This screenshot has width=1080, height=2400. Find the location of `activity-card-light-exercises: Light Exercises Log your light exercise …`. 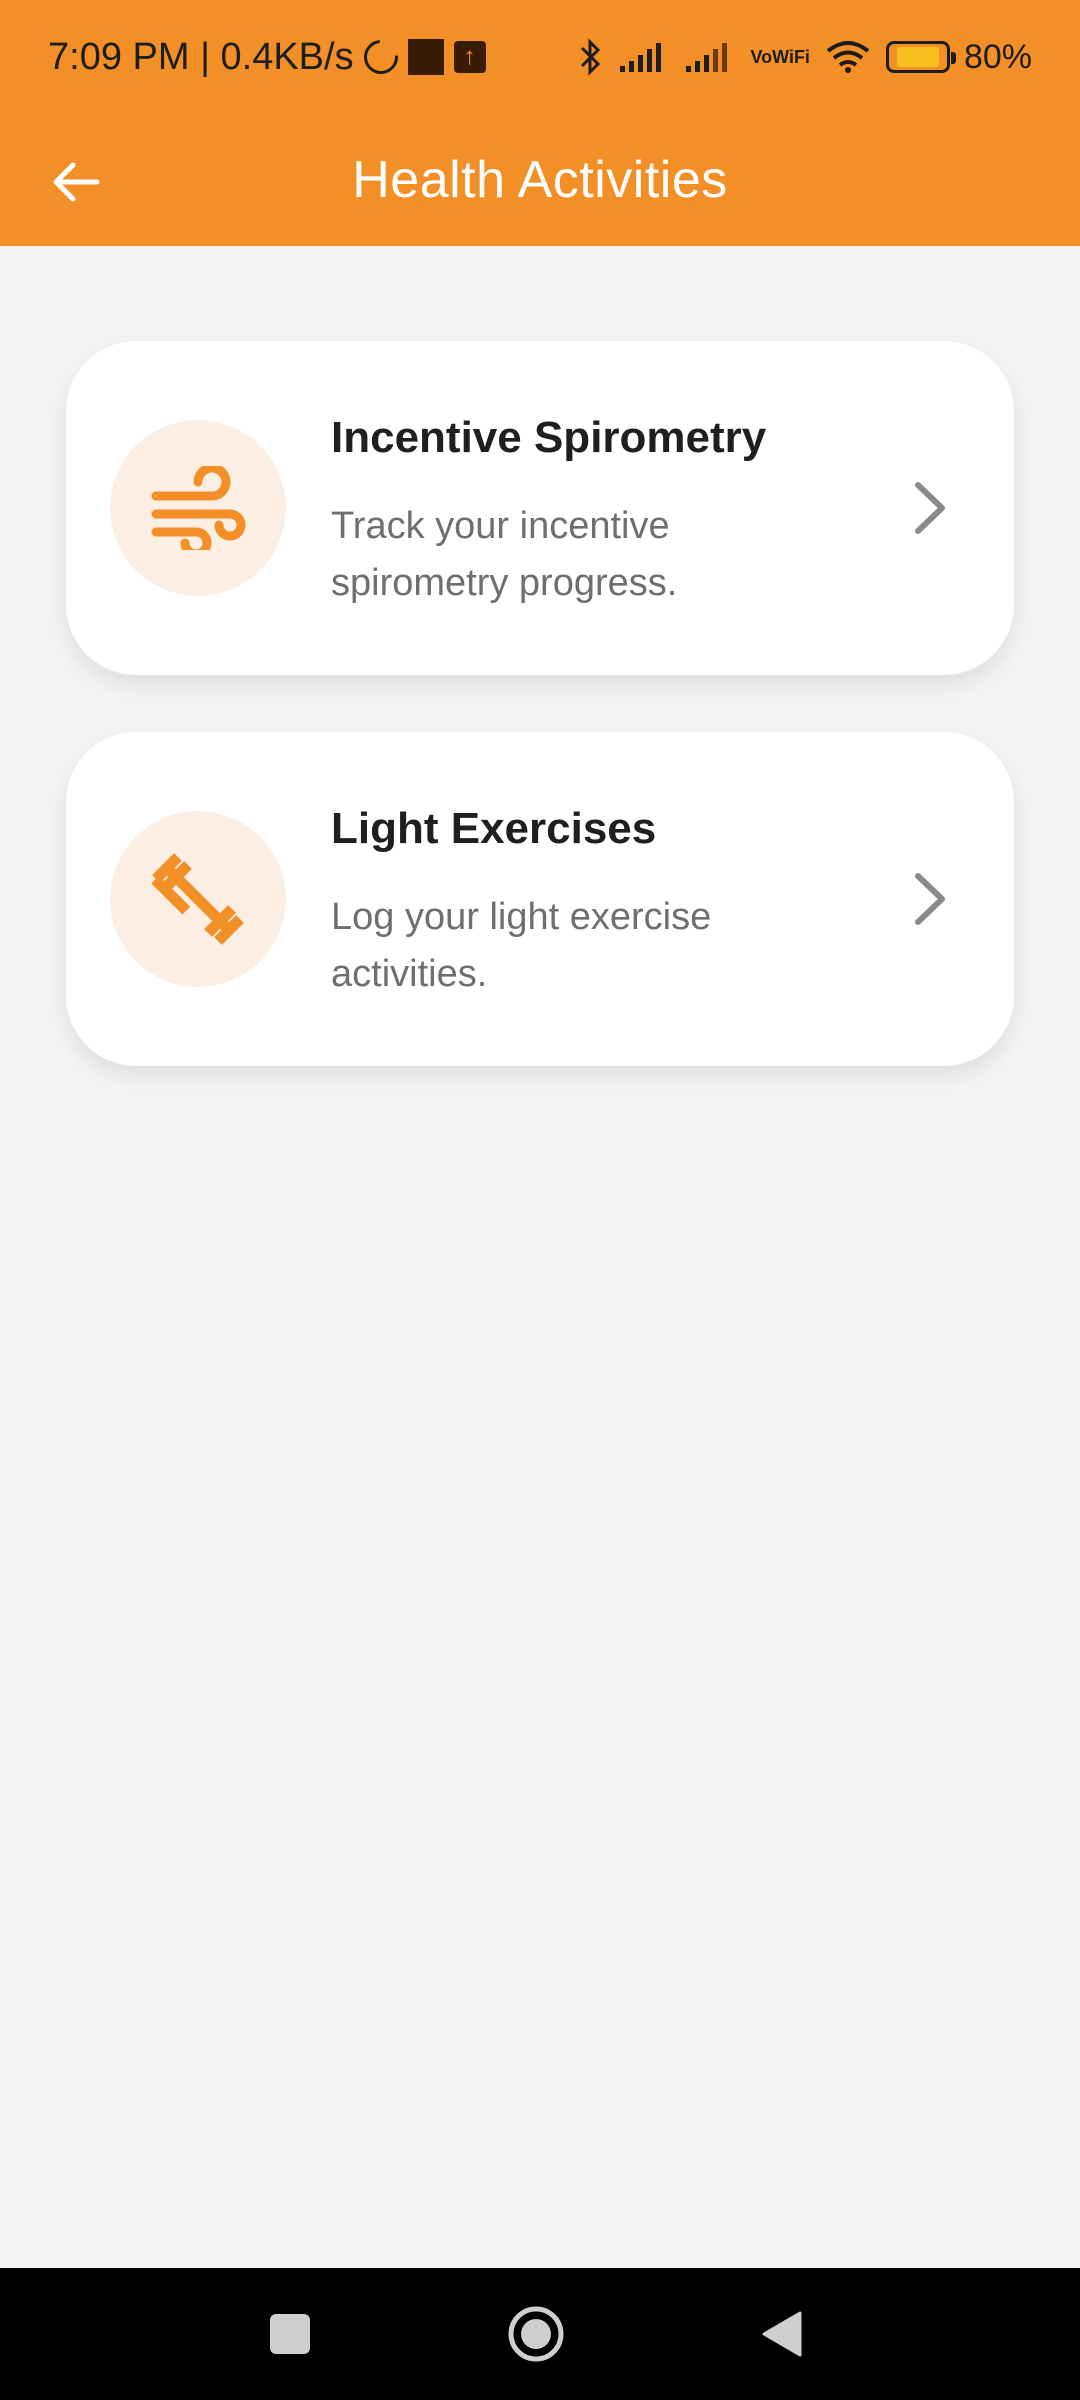

activity-card-light-exercises: Light Exercises Log your light exercise … is located at coordinates (540, 899).